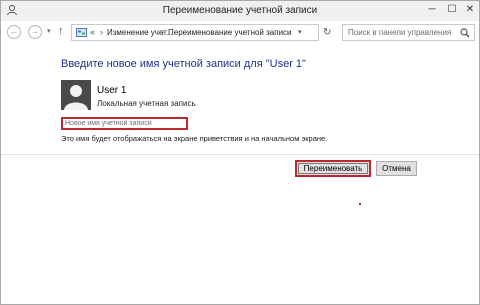  Describe the element at coordinates (61, 31) in the screenshot. I see `up-button: ↑` at that location.